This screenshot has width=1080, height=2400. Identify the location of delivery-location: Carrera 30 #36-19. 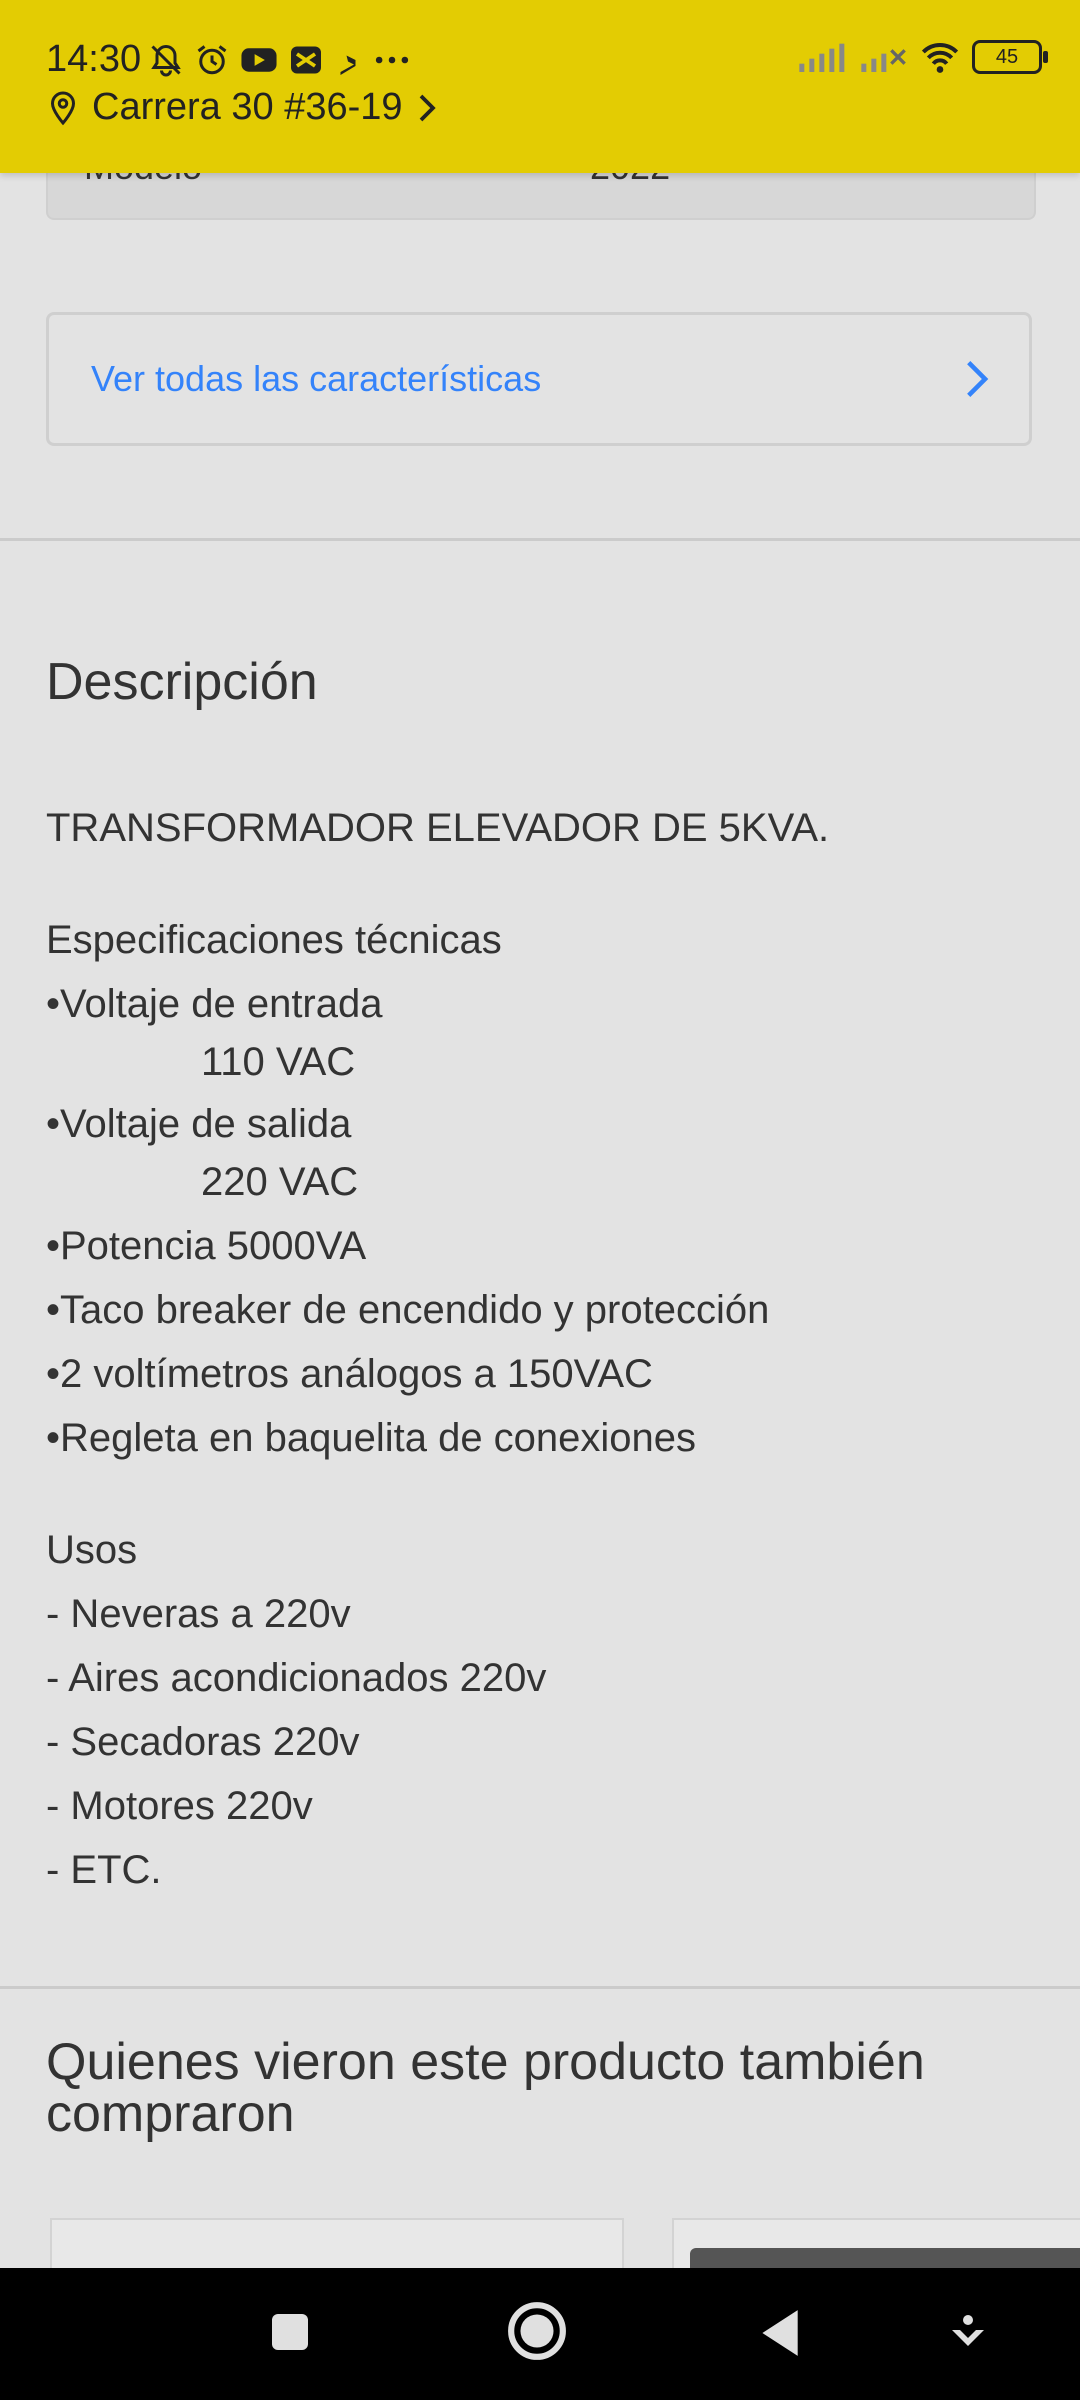
(242, 107).